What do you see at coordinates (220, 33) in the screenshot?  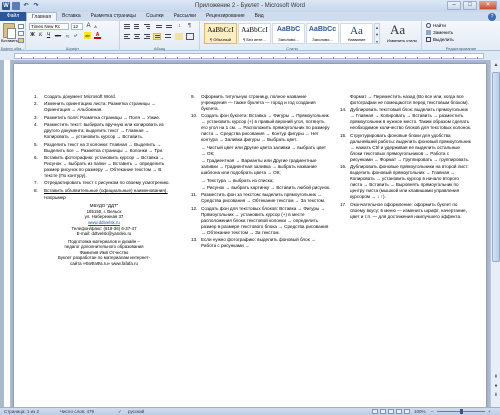 I see `style-normal: AaBbCcI ¶ Обычный` at bounding box center [220, 33].